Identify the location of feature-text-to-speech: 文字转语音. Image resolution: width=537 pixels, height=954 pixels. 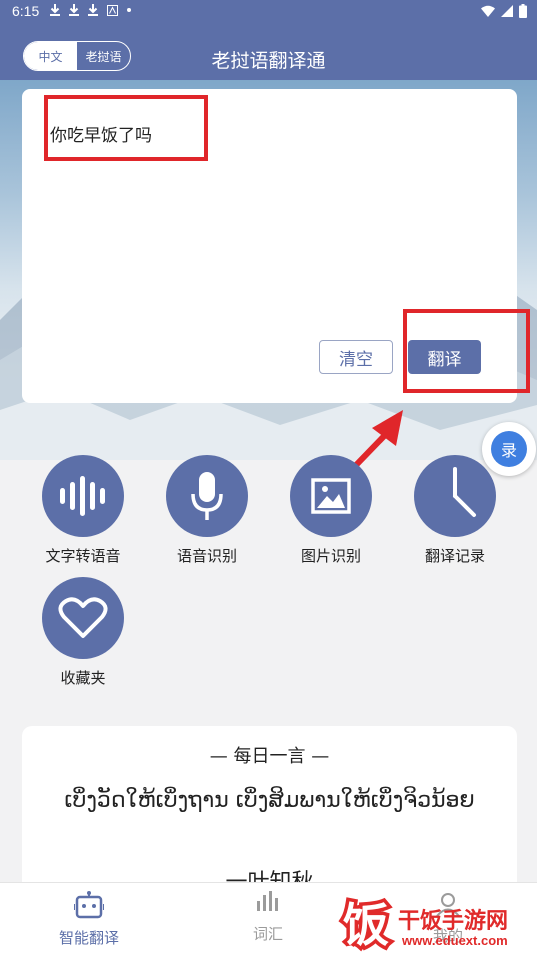
(83, 510).